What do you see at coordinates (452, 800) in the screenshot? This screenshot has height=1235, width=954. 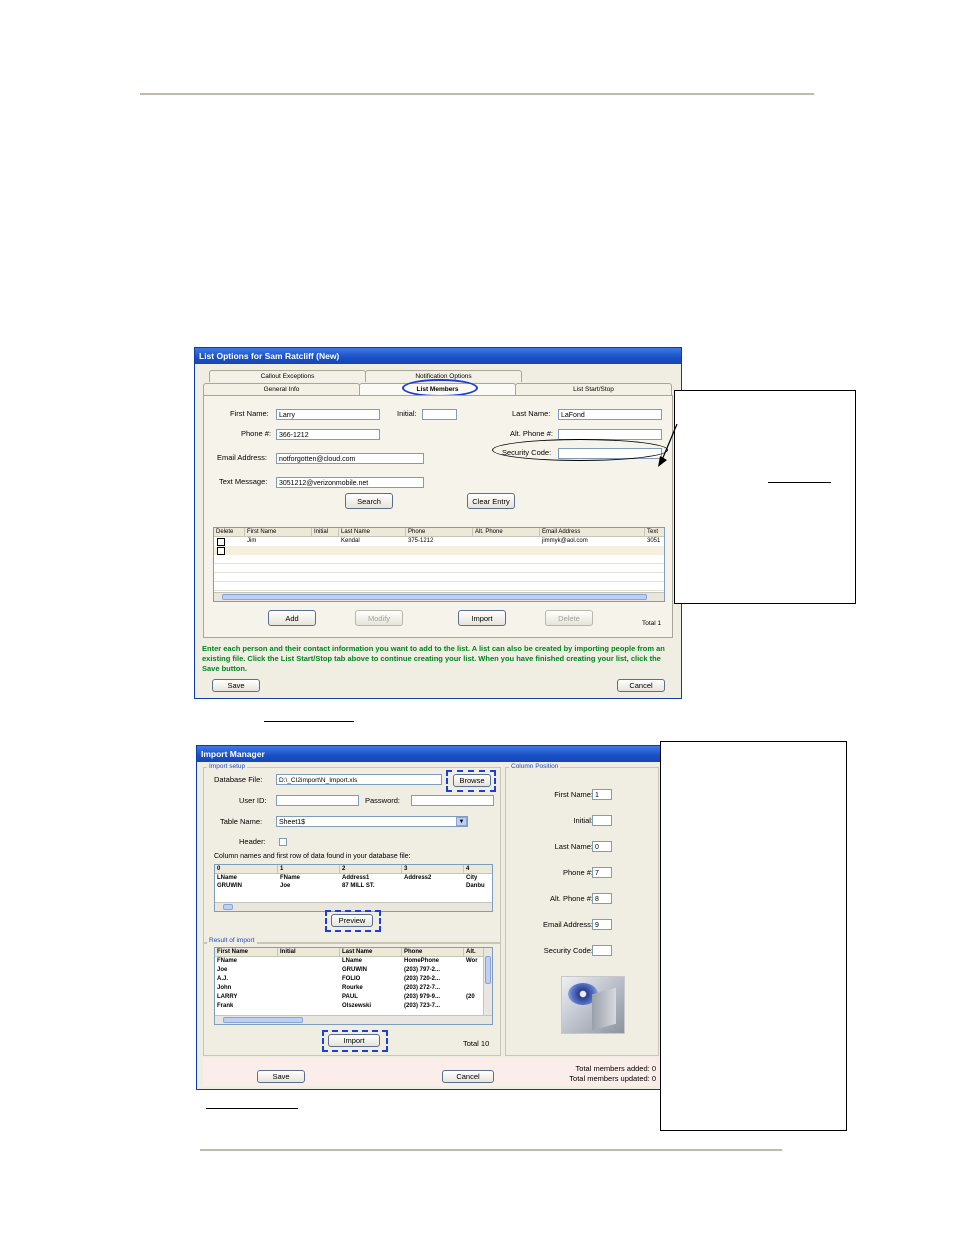 I see `password-input` at bounding box center [452, 800].